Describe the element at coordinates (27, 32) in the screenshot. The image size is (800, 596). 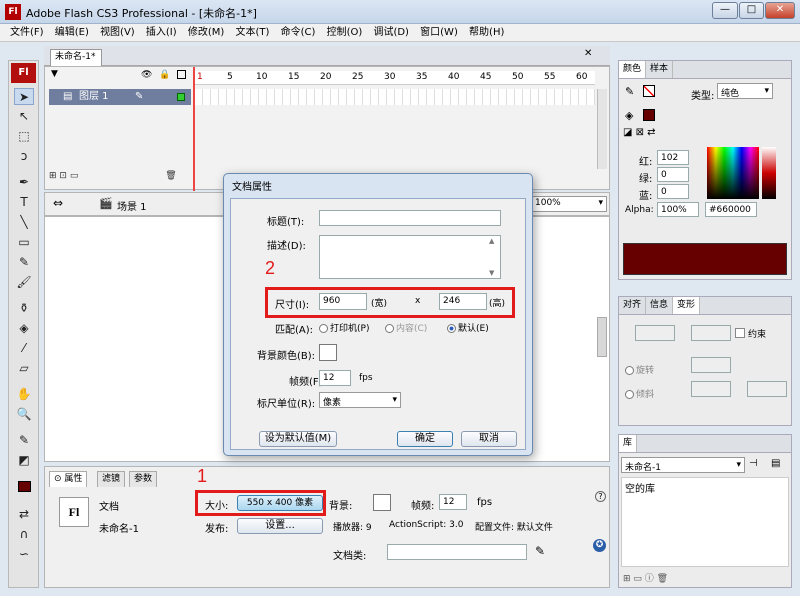
I see `menu-file: 文件(F)` at that location.